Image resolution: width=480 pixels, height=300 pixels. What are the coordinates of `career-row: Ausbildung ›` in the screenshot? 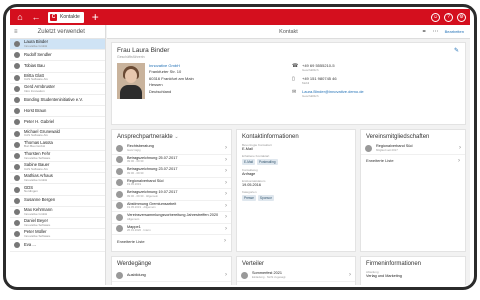 It's located at (171, 276).